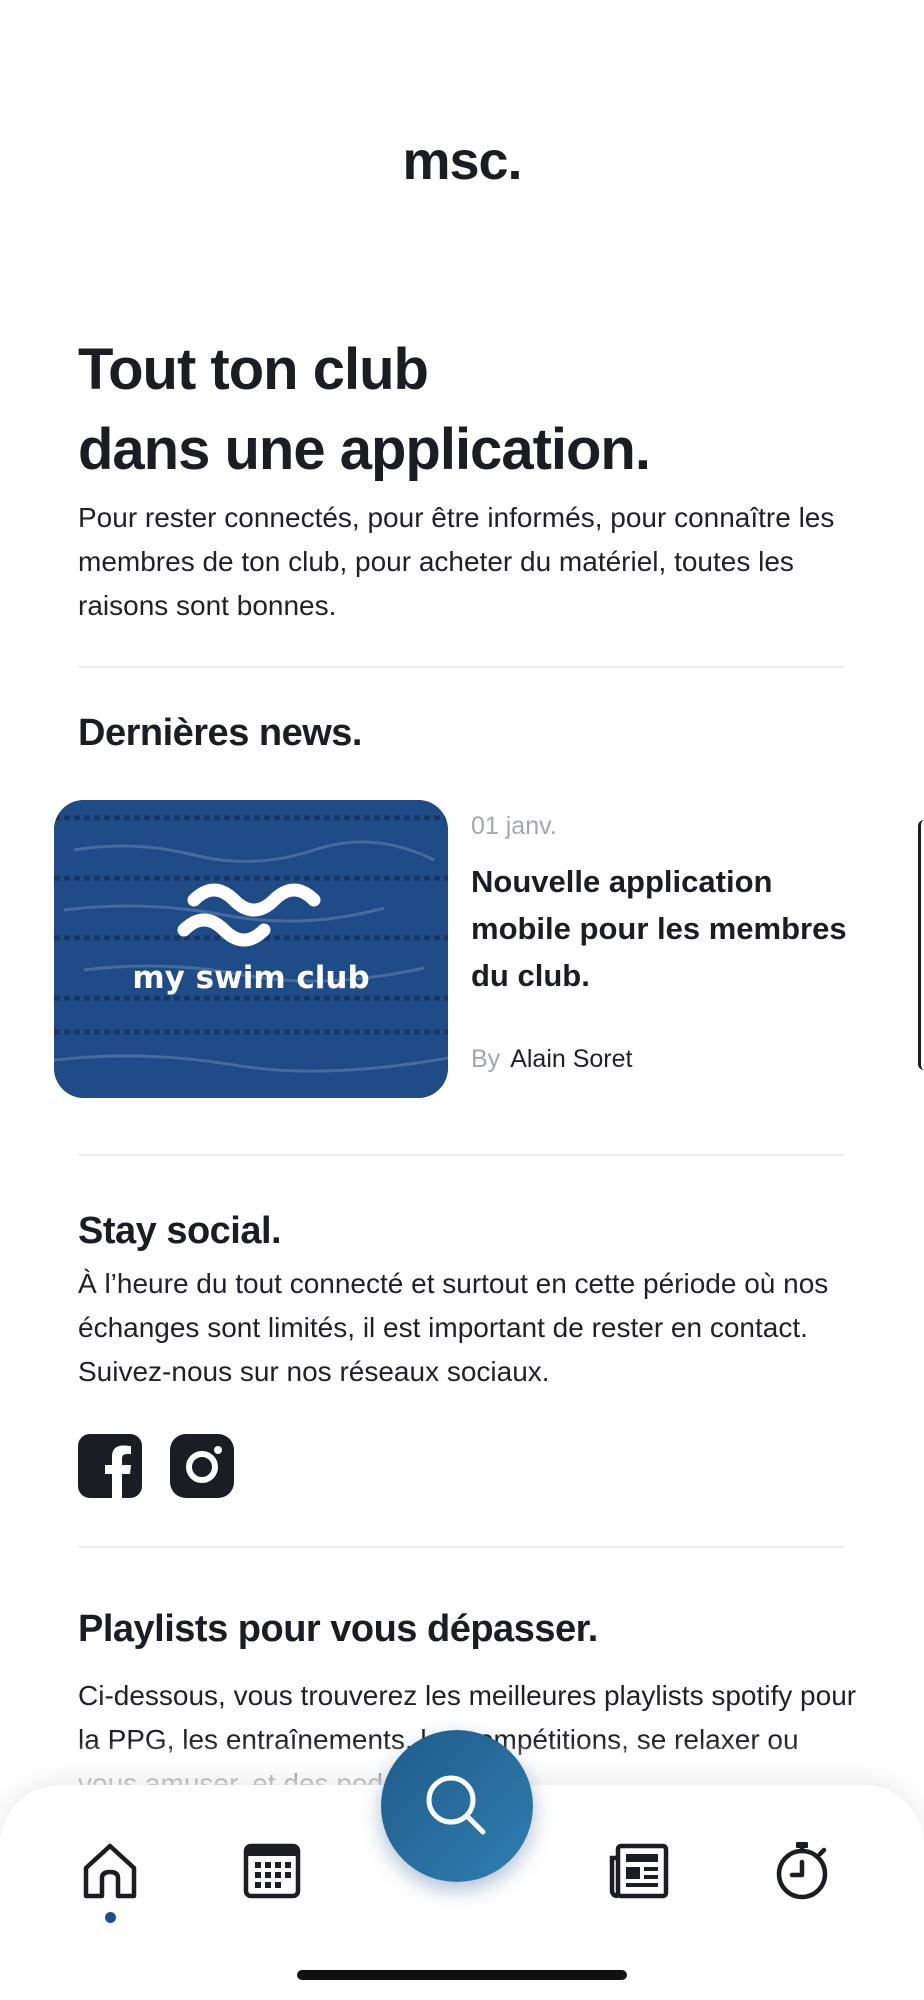 The height and width of the screenshot is (2000, 924). I want to click on facebook-icon, so click(110, 1466).